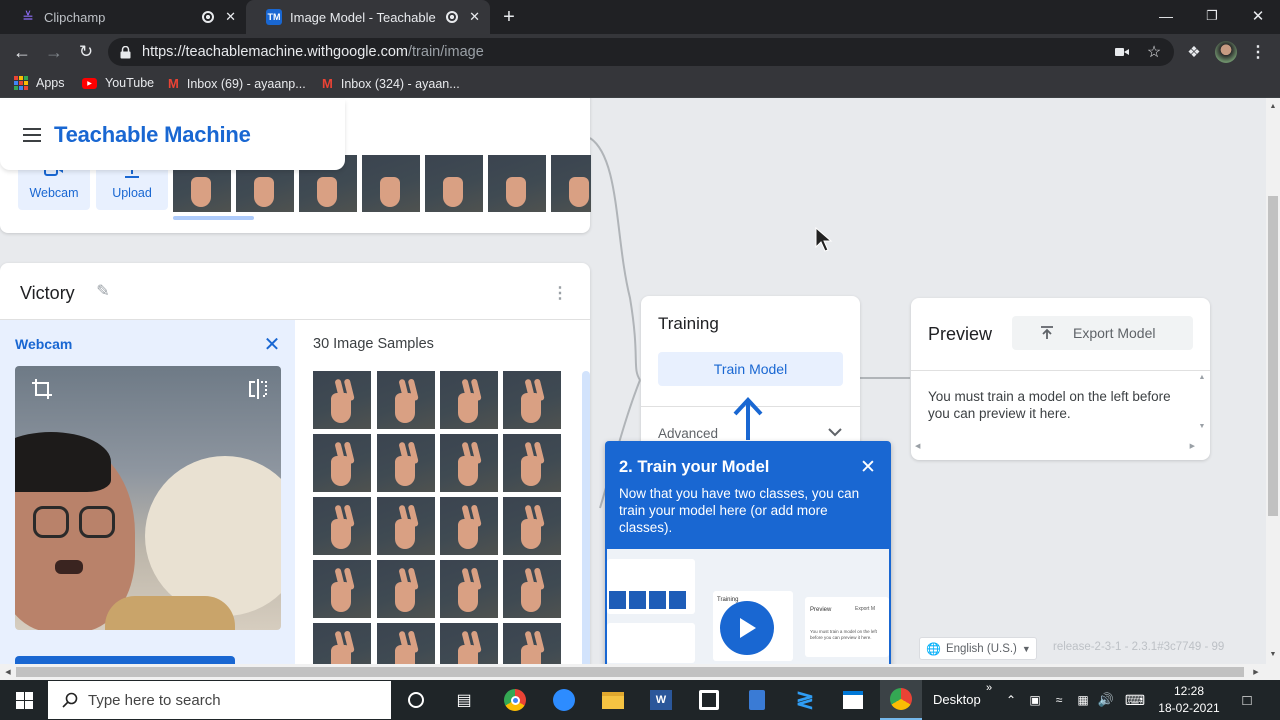 The width and height of the screenshot is (1280, 720). I want to click on app-taskbar-icon, so click(709, 700).